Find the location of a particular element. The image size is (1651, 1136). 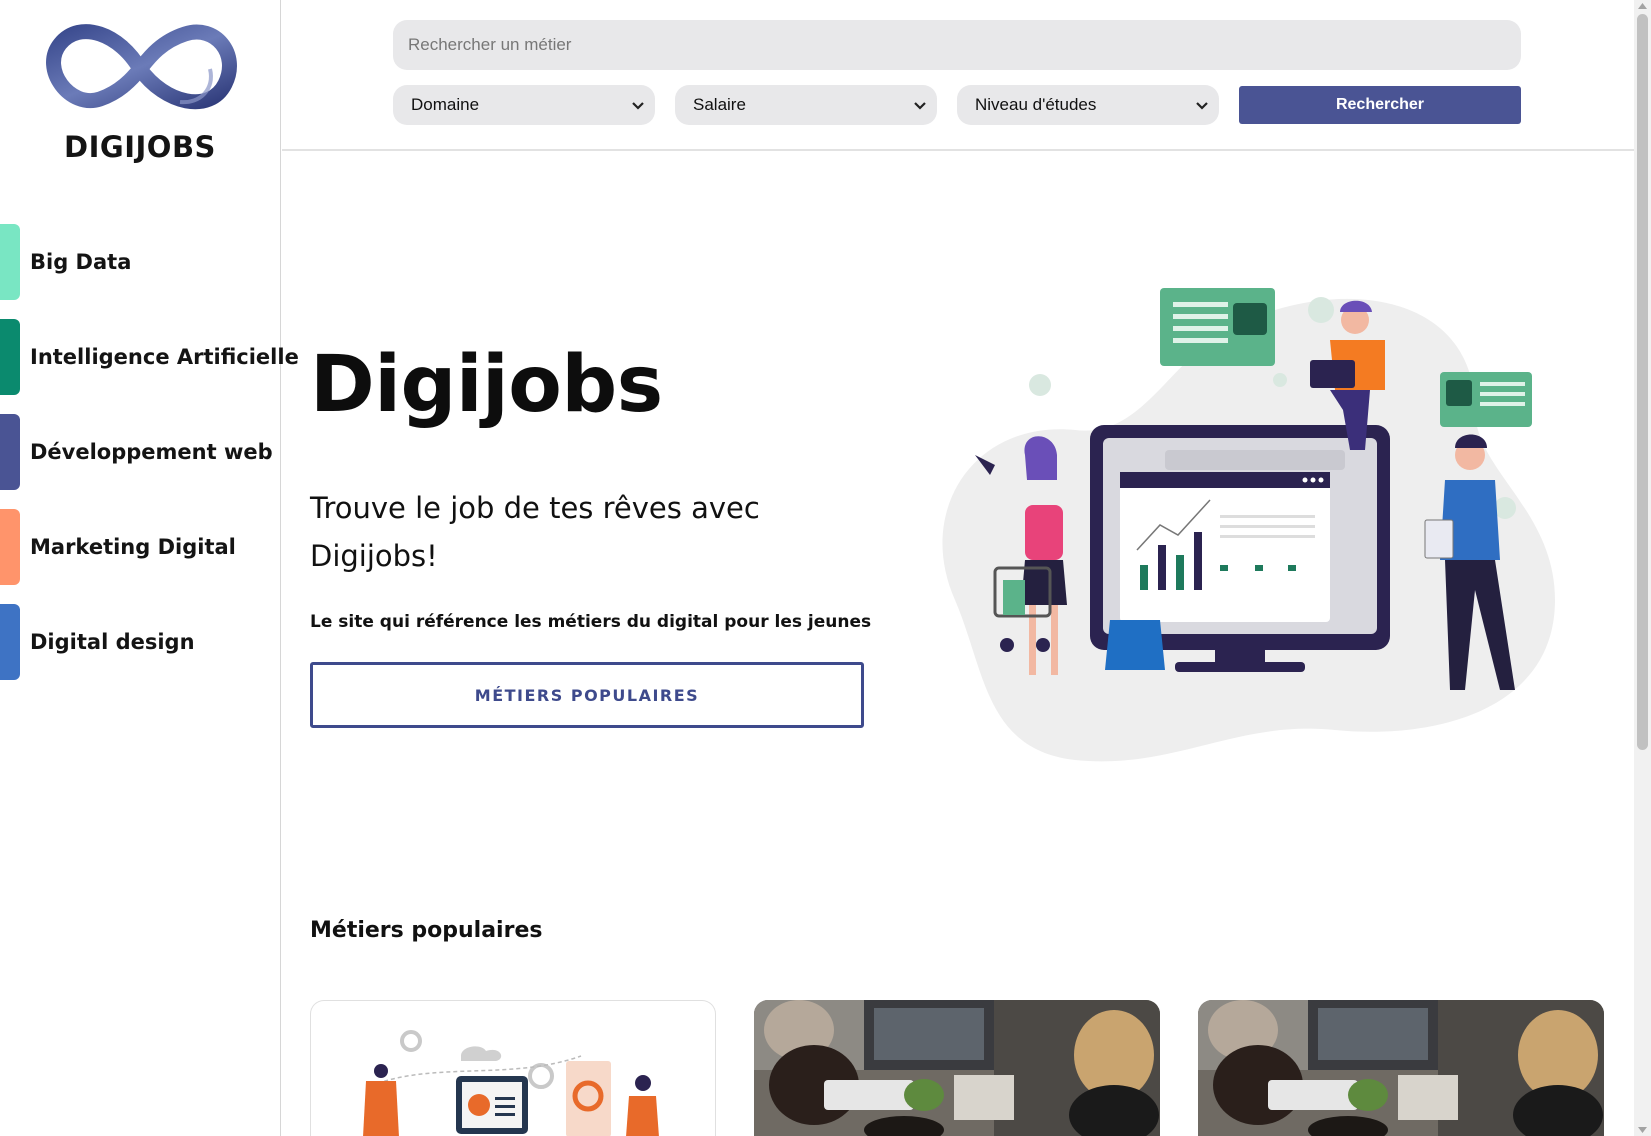

education-select: Niveau d'études is located at coordinates (1088, 105).